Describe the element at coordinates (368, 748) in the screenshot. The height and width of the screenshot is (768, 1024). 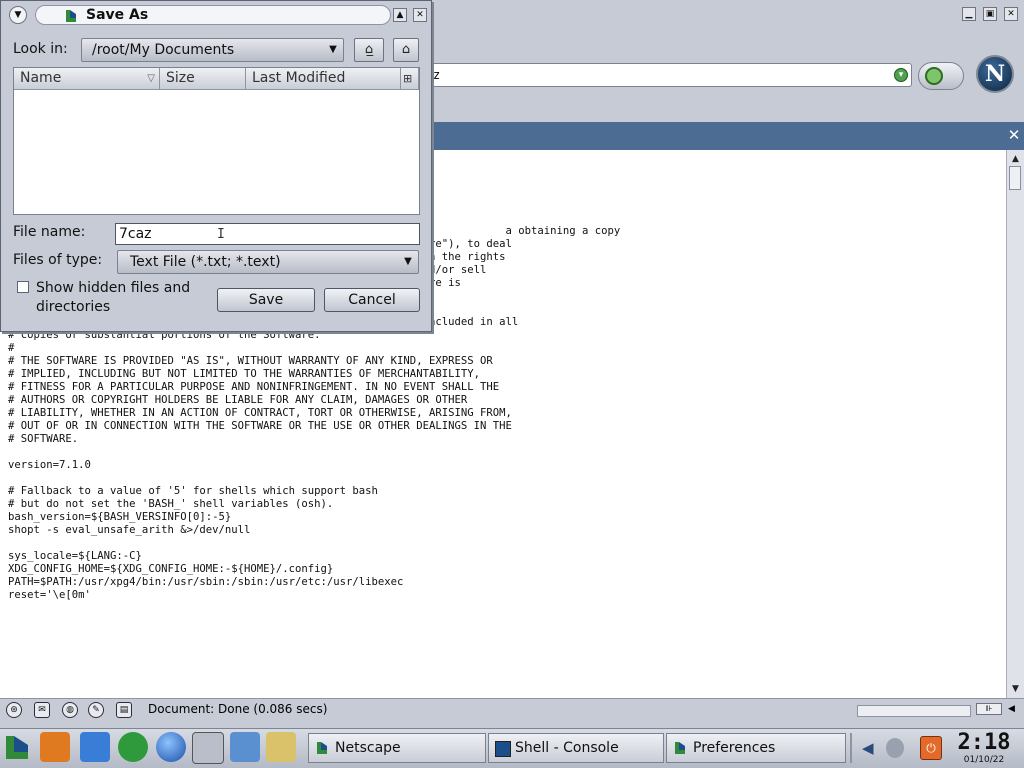
I see `task-label: Netscape` at that location.